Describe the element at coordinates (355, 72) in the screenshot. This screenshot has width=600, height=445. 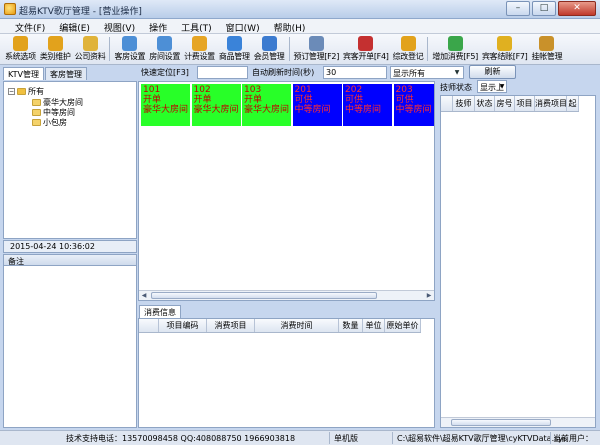
I see `refresh-time-input: 30` at that location.